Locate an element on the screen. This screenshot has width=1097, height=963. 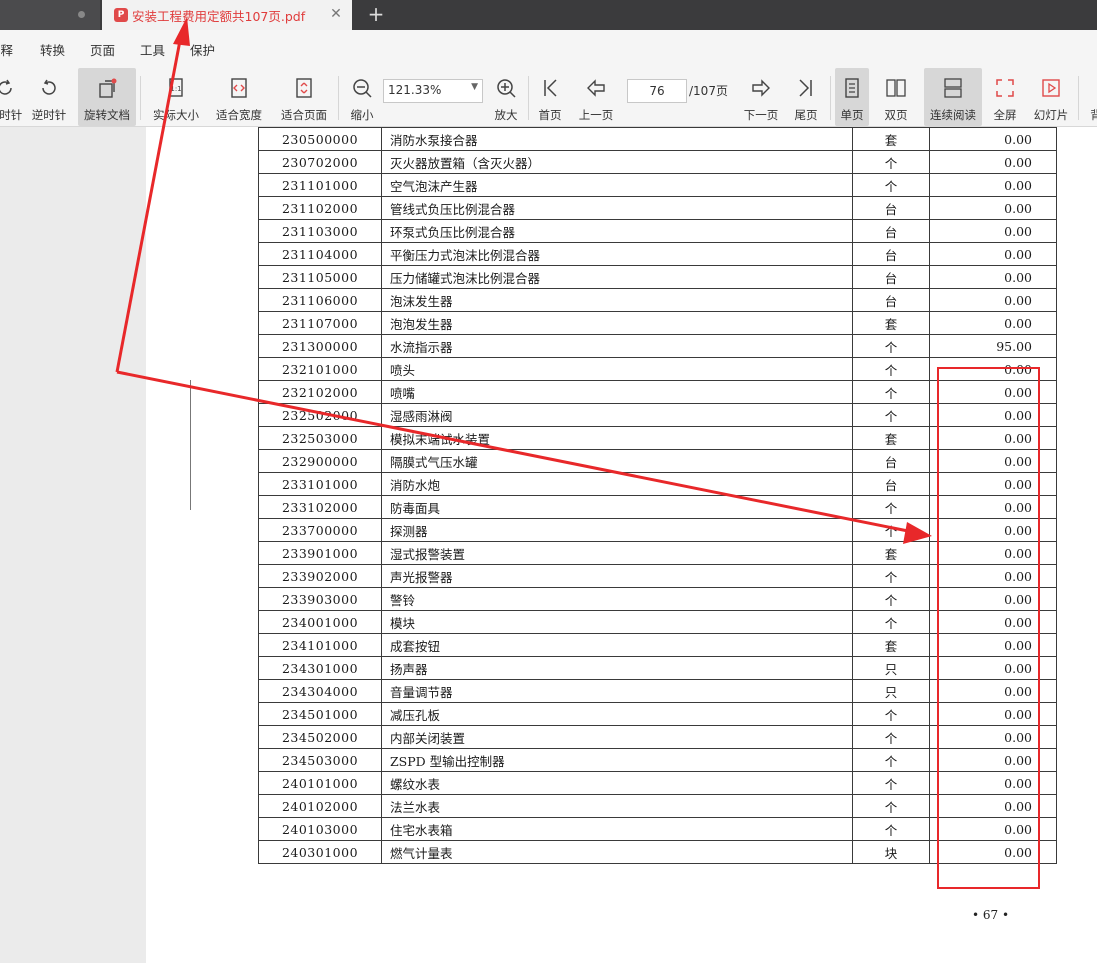
actual-size-button: 1:1 实际大小 is located at coordinates (176, 97).